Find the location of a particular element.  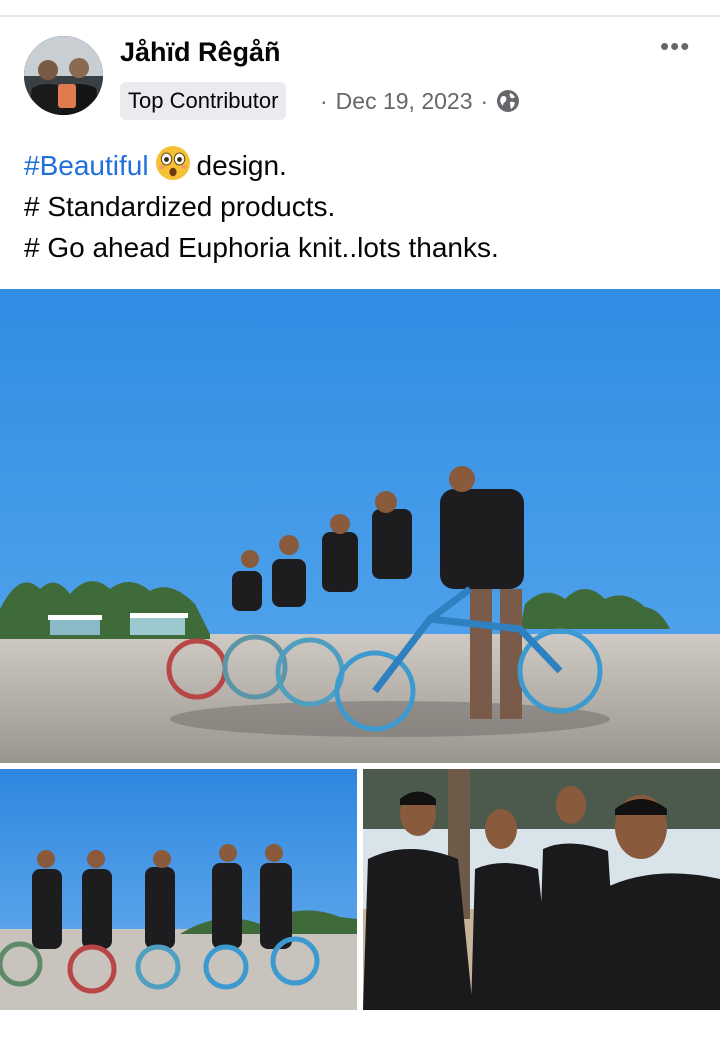

post-text-line-3: # Go ahead Euphoria knit..lots thanks. is located at coordinates (261, 247).